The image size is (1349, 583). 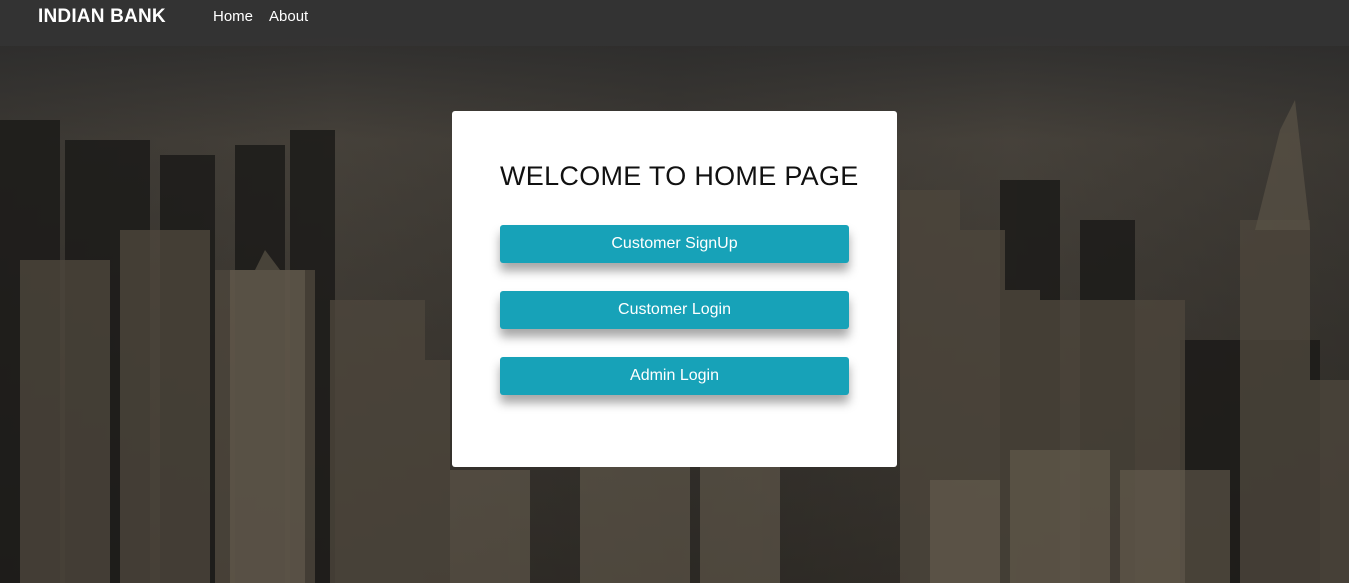 What do you see at coordinates (674, 244) in the screenshot?
I see `customer-signup-button: Customer SignUp` at bounding box center [674, 244].